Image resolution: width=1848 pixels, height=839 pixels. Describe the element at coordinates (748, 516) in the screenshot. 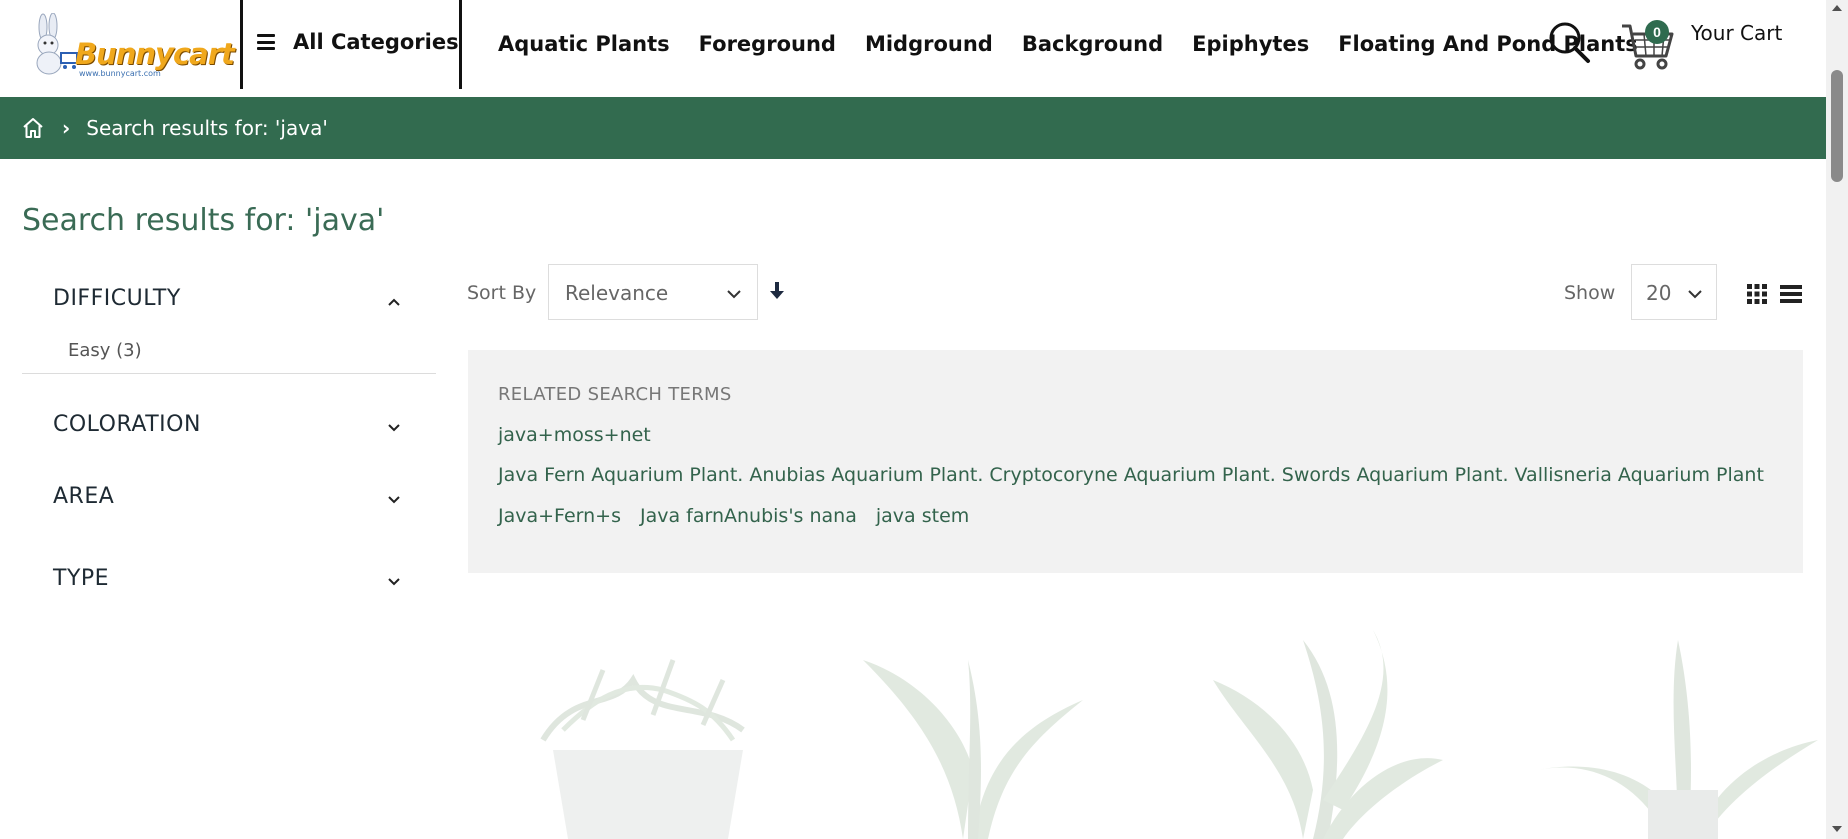

I see `related-term-link: Java farnAnubis's nana` at that location.